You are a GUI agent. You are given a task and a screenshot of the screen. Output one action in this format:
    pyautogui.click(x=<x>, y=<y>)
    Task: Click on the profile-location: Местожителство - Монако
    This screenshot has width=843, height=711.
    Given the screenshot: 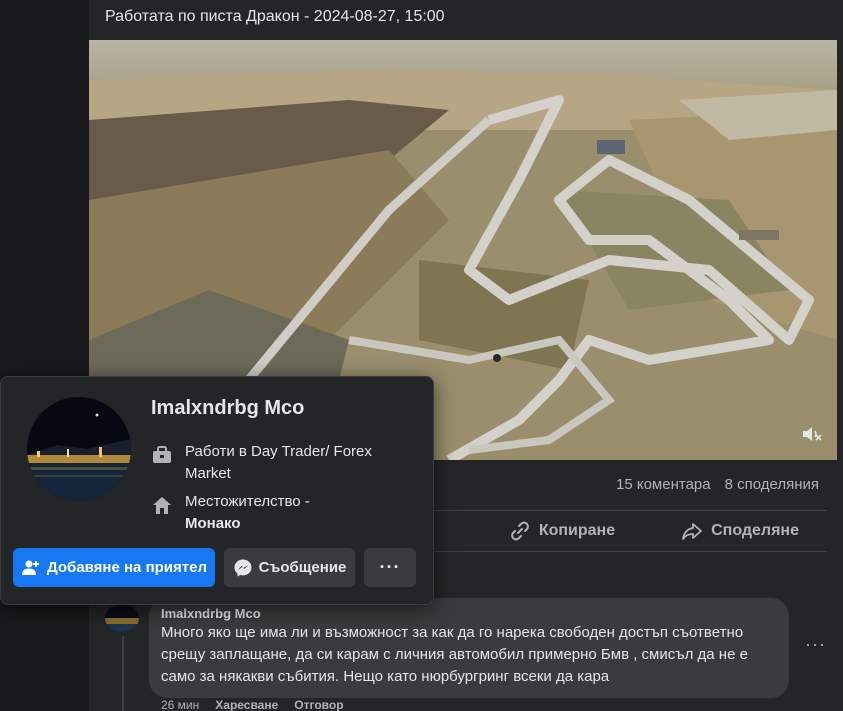 What is the action you would take?
    pyautogui.click(x=247, y=513)
    